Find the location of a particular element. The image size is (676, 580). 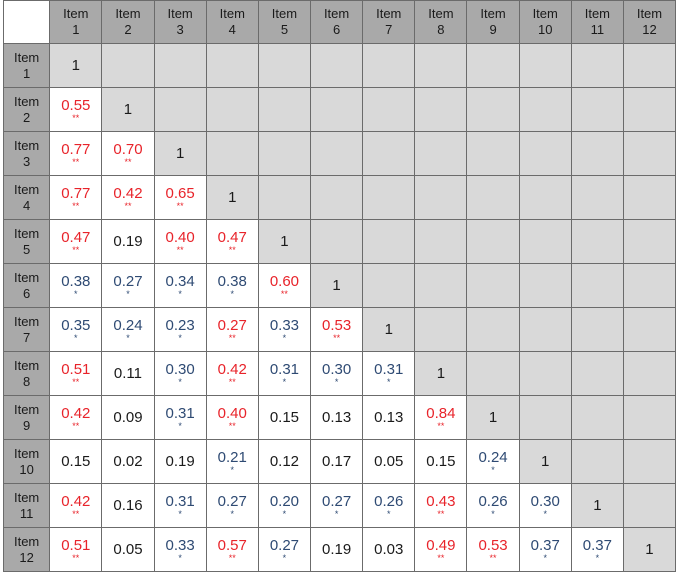

correlation-cell: 0.03 is located at coordinates (389, 549).